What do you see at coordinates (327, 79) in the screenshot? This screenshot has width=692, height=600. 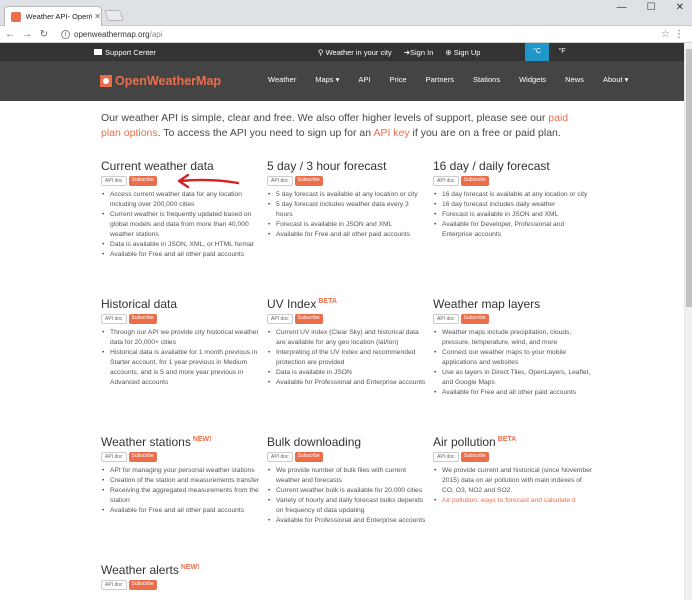 I see `nav-item-maps: Maps ▾` at bounding box center [327, 79].